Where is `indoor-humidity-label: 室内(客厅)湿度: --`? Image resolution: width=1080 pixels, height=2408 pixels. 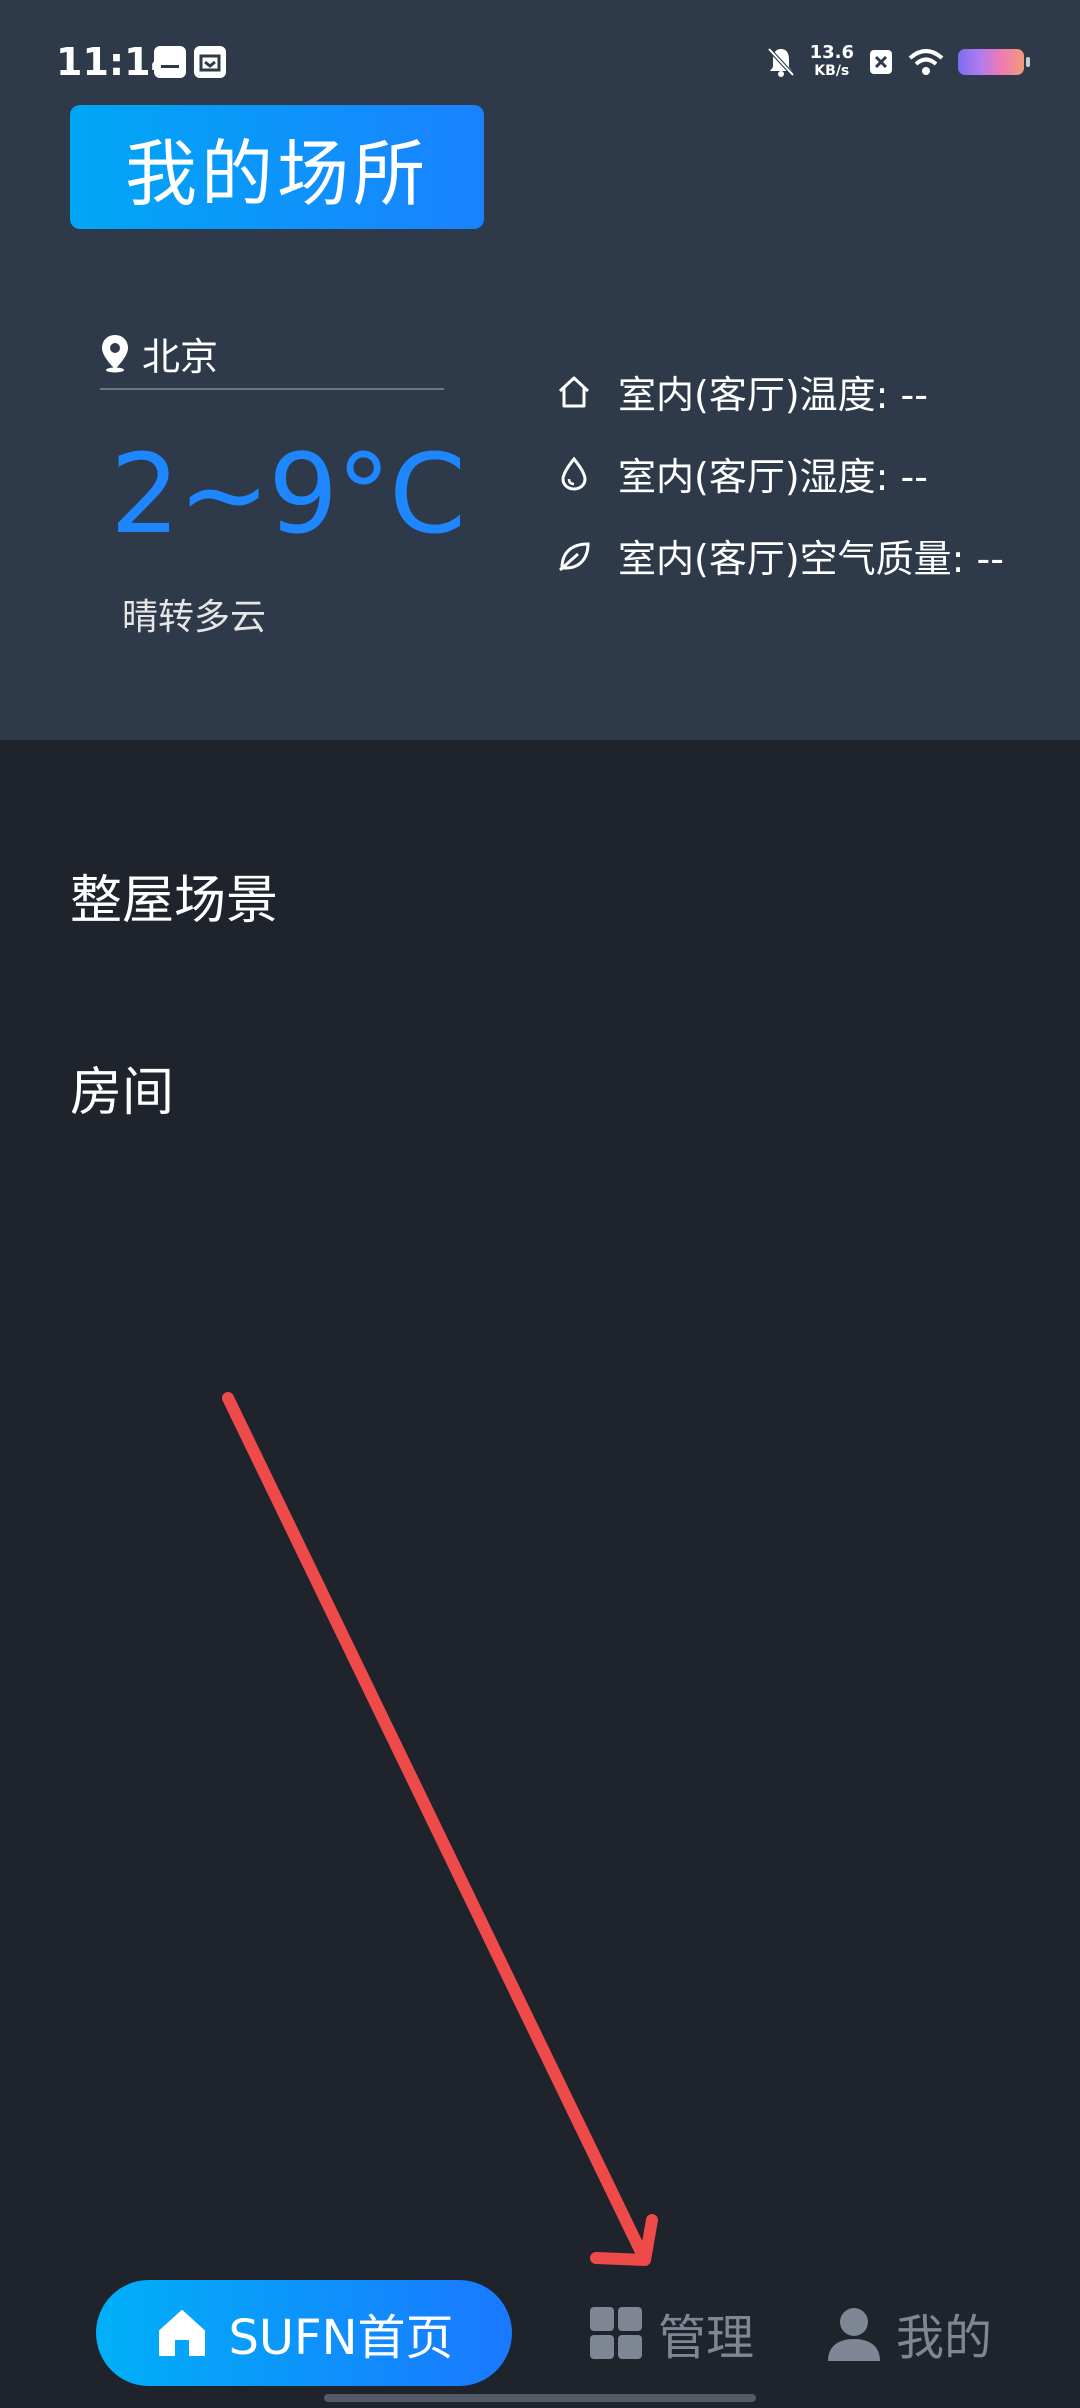 indoor-humidity-label: 室内(客厅)湿度: -- is located at coordinates (773, 477).